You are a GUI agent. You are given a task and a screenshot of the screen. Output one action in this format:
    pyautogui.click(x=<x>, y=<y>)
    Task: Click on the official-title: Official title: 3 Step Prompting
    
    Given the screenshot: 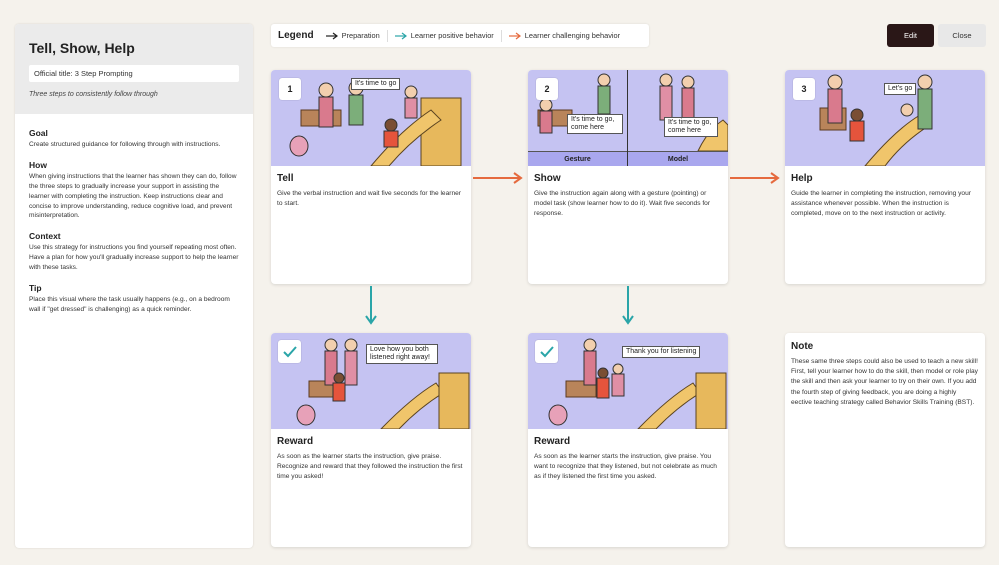 What is the action you would take?
    pyautogui.click(x=134, y=73)
    